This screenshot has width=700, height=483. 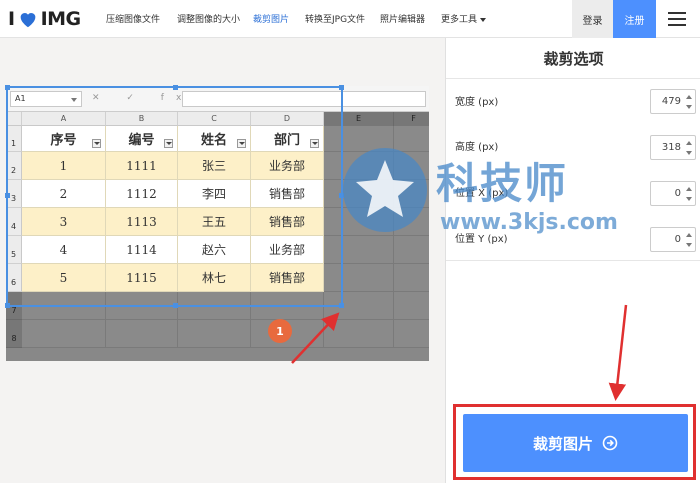 I want to click on step-marker: 1, so click(x=280, y=331).